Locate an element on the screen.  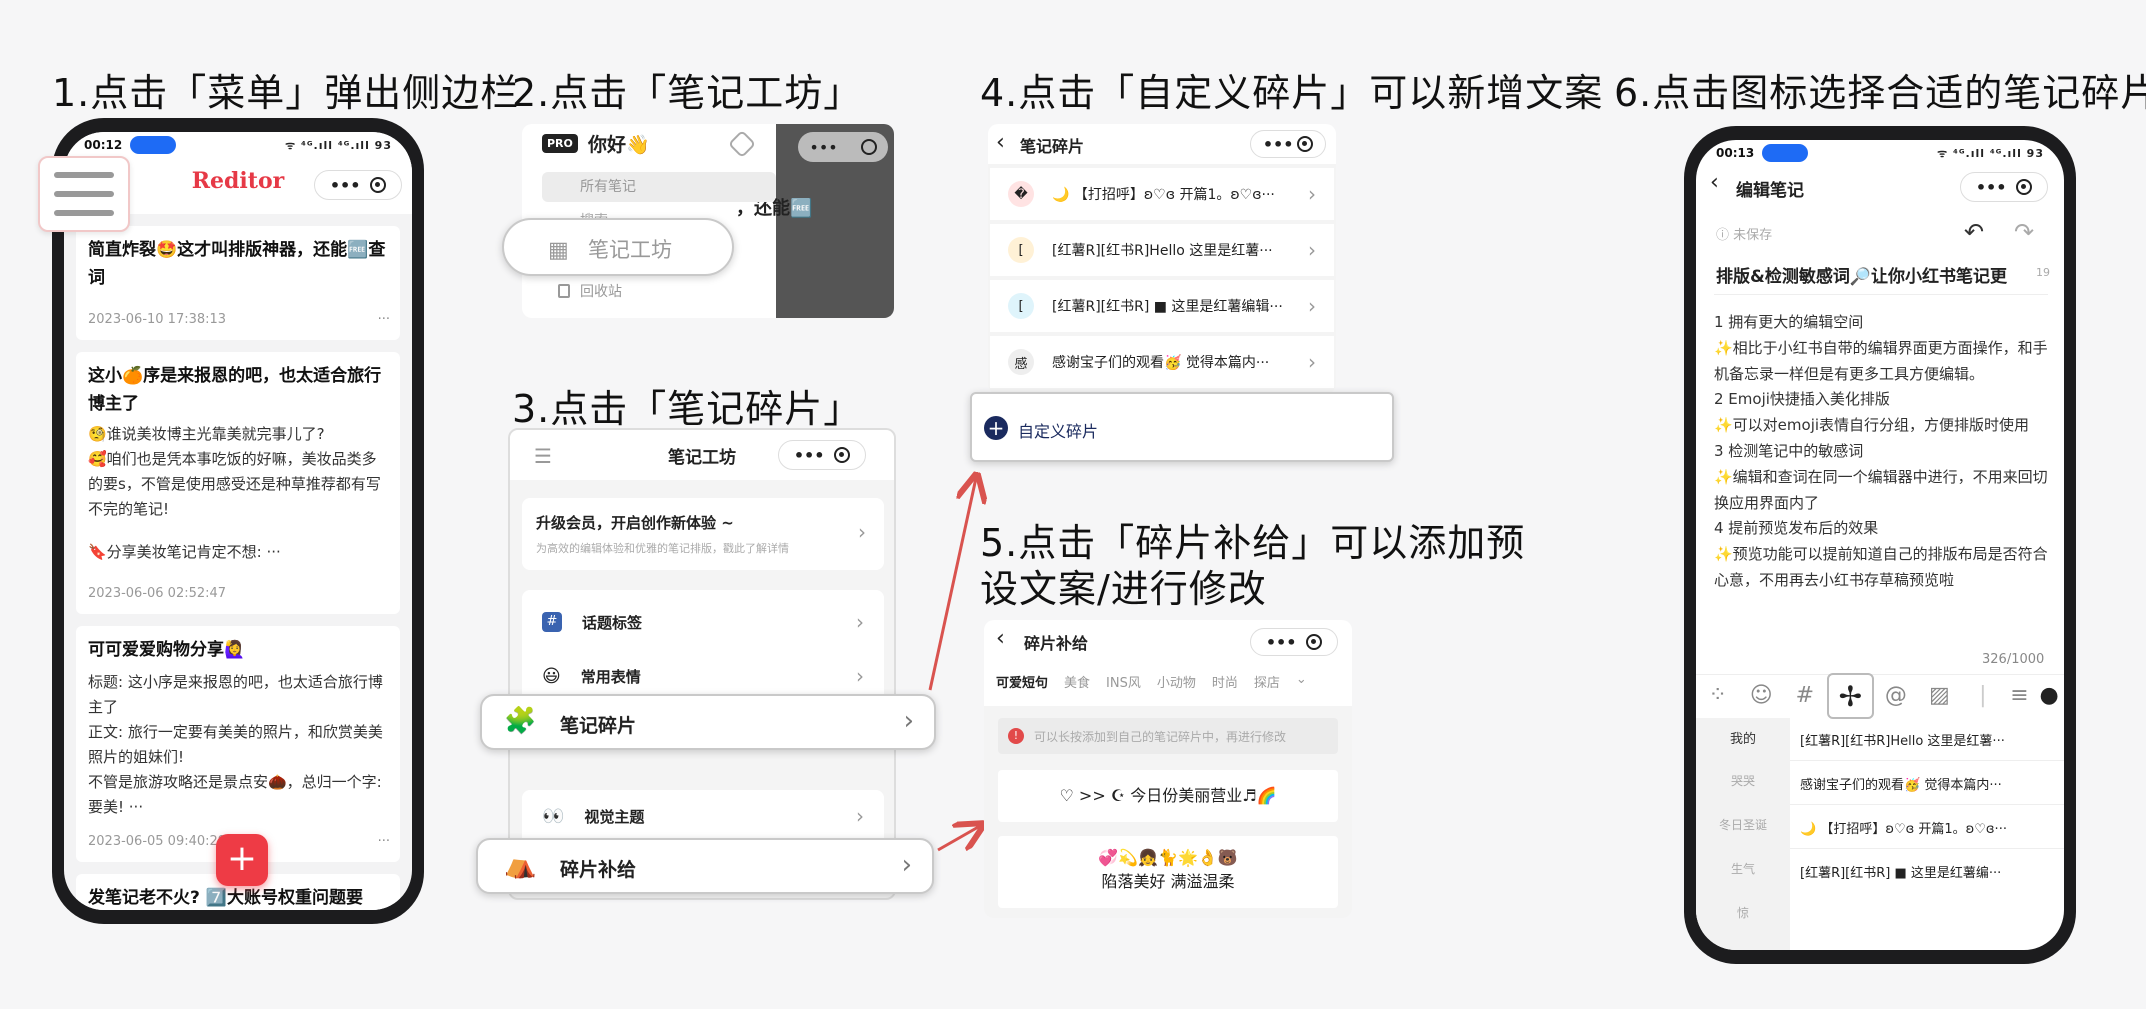
info-icon: ! is located at coordinates (1016, 736).